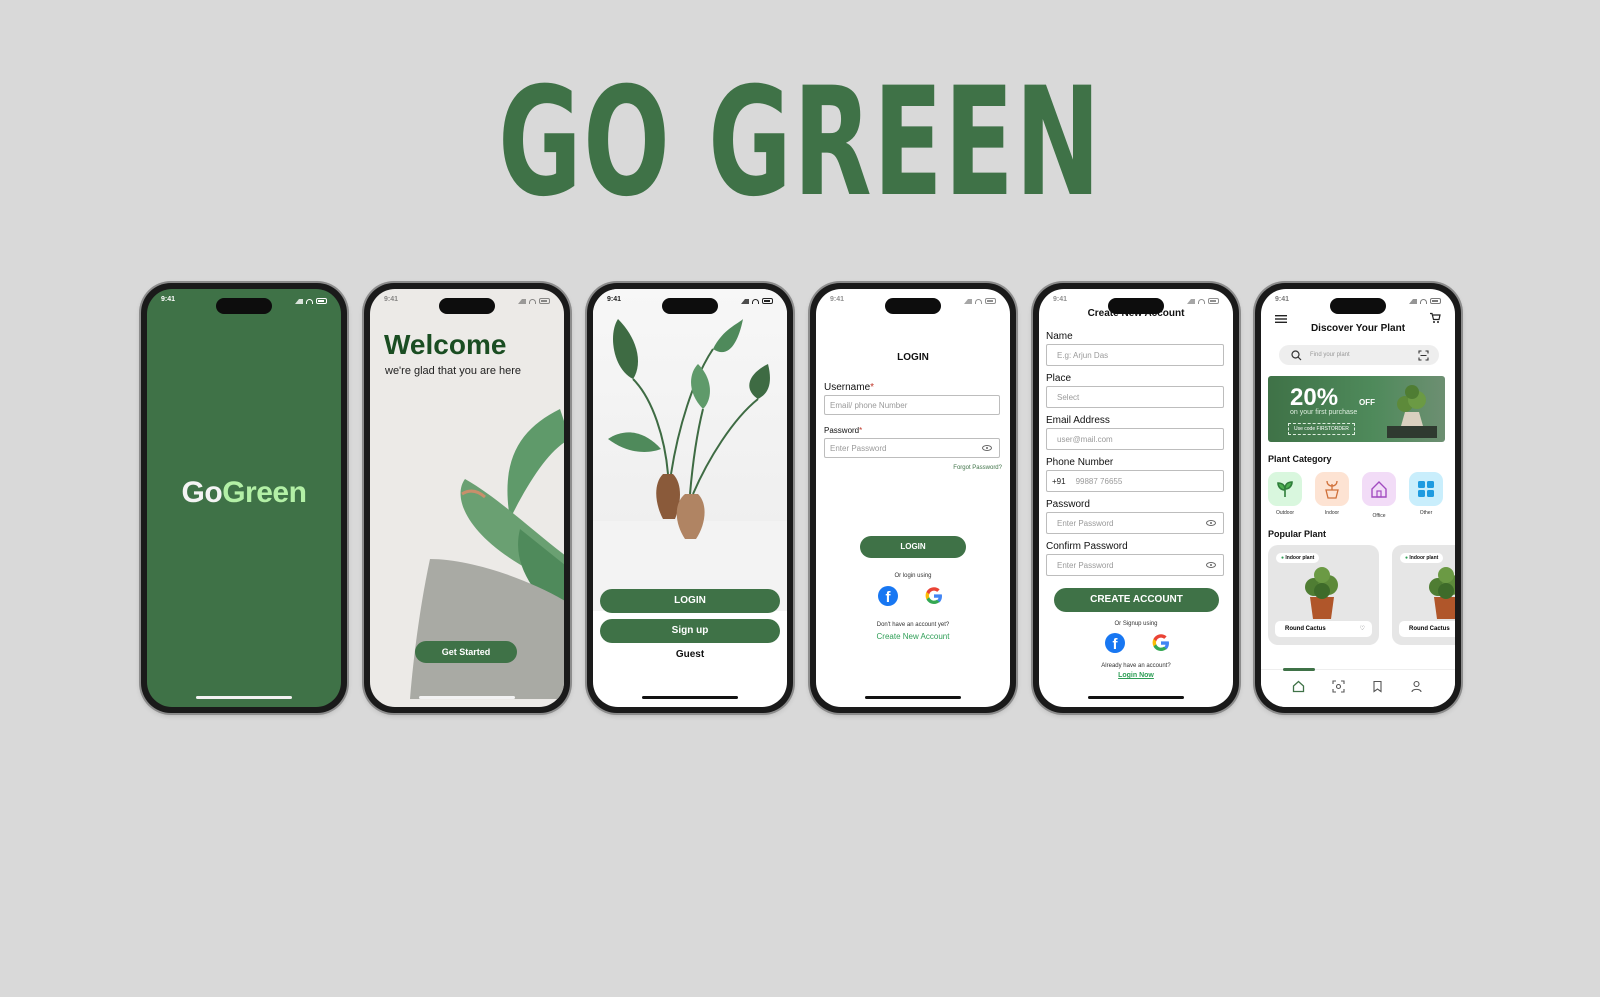 The image size is (1600, 997). I want to click on product-name-bar: Round Cactus, so click(1427, 629).